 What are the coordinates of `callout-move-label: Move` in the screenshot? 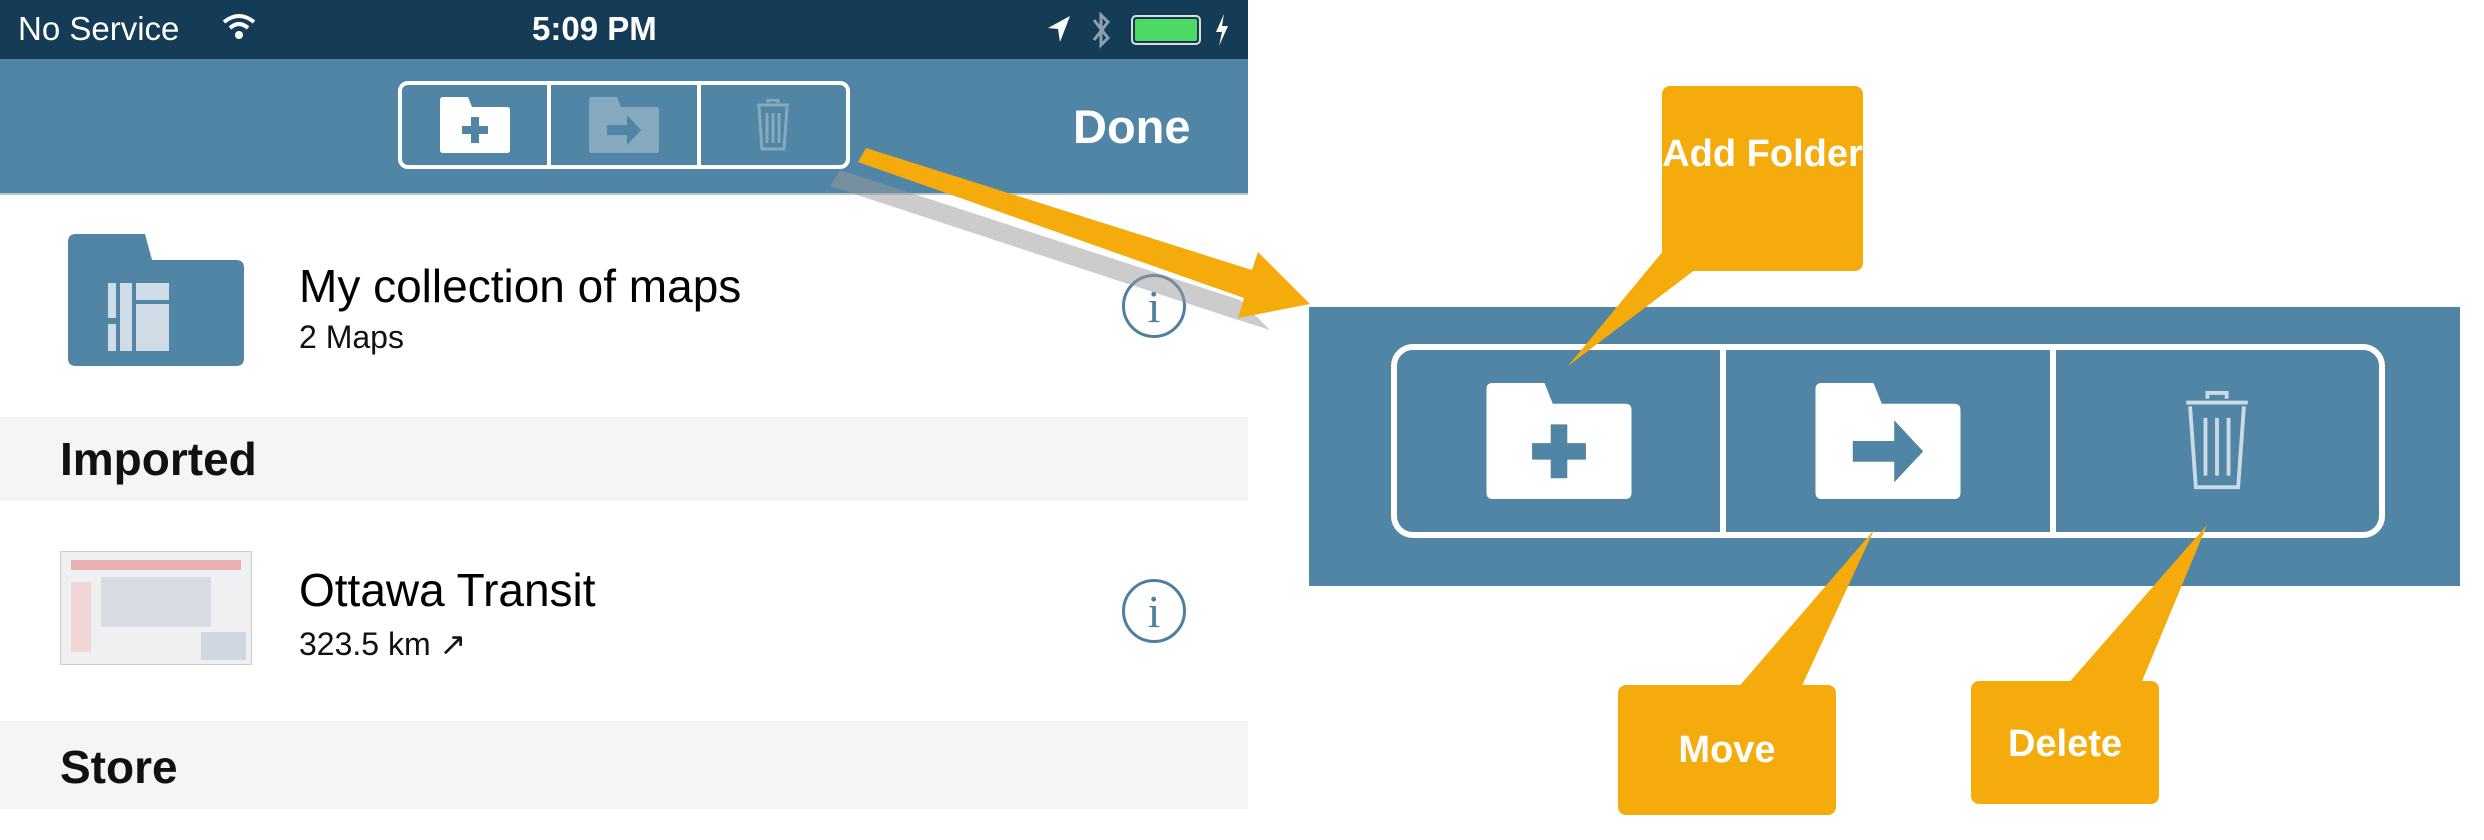 It's located at (1727, 750).